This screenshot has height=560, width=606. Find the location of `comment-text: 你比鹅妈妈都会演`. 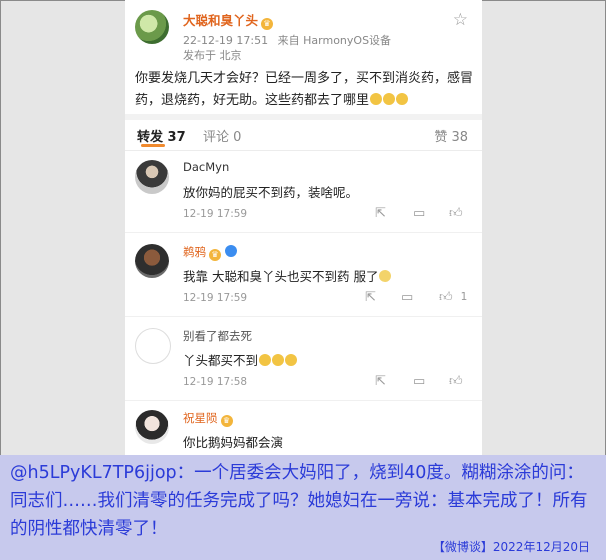

comment-text: 你比鹅妈妈都会演 is located at coordinates (233, 442).